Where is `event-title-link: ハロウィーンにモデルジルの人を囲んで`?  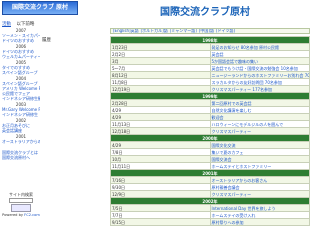 event-title-link: ハロウィーンにモデルジルの人を囲んで is located at coordinates (248, 124).